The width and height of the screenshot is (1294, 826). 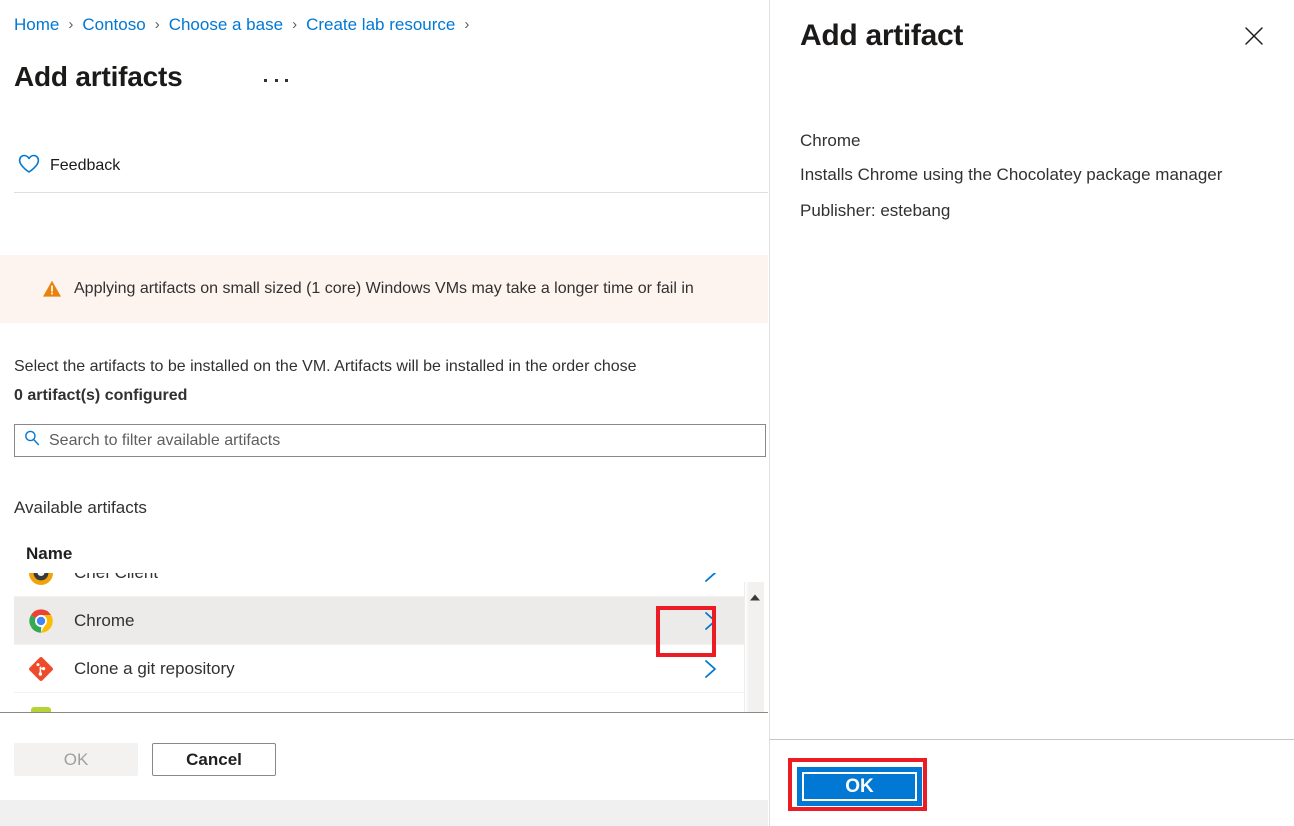 I want to click on panel-artifact-publisher: Publisher: estebang, so click(x=875, y=210).